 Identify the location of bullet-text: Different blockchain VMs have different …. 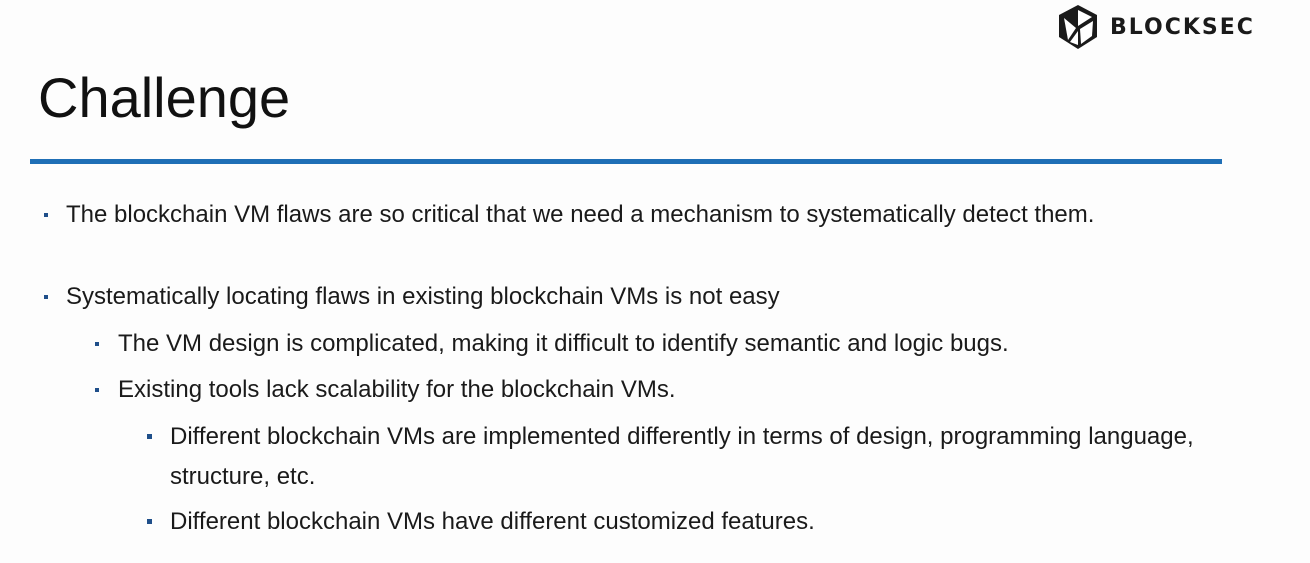
(492, 521).